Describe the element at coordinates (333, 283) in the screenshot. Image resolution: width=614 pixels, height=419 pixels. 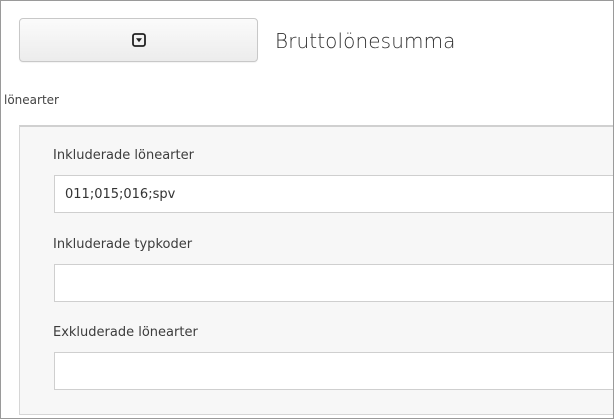
I see `included-type-codes-input` at that location.